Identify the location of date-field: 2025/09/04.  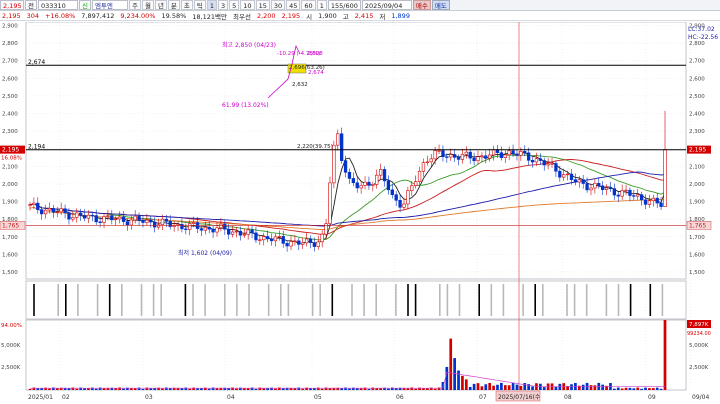
(386, 5).